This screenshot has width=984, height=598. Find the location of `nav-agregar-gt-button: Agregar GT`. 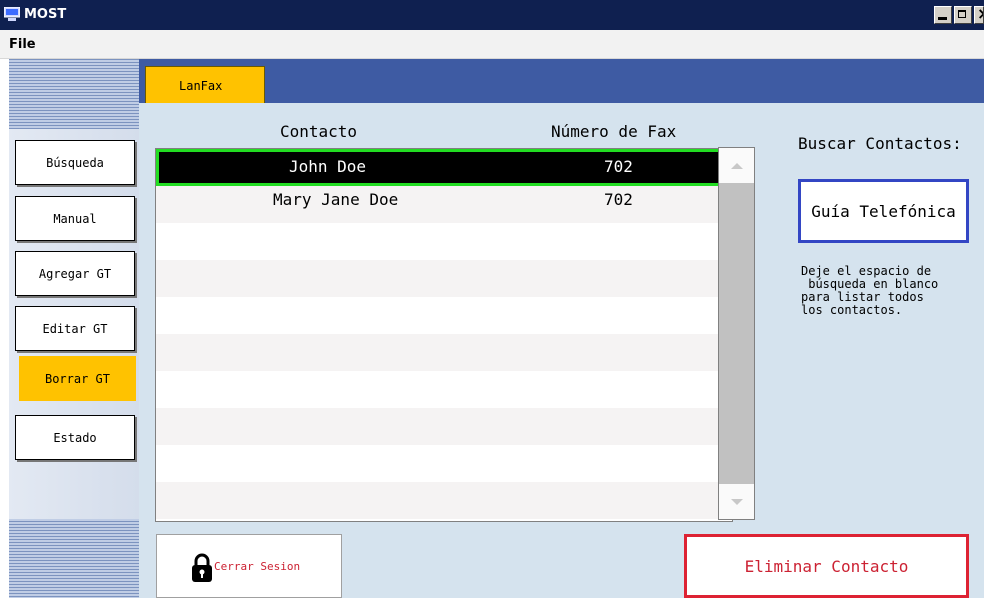

nav-agregar-gt-button: Agregar GT is located at coordinates (75, 273).